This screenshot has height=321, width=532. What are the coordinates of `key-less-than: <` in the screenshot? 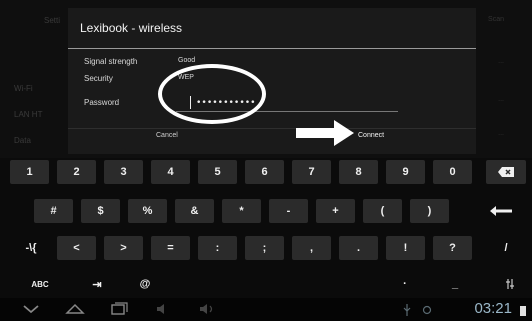 It's located at (76, 248).